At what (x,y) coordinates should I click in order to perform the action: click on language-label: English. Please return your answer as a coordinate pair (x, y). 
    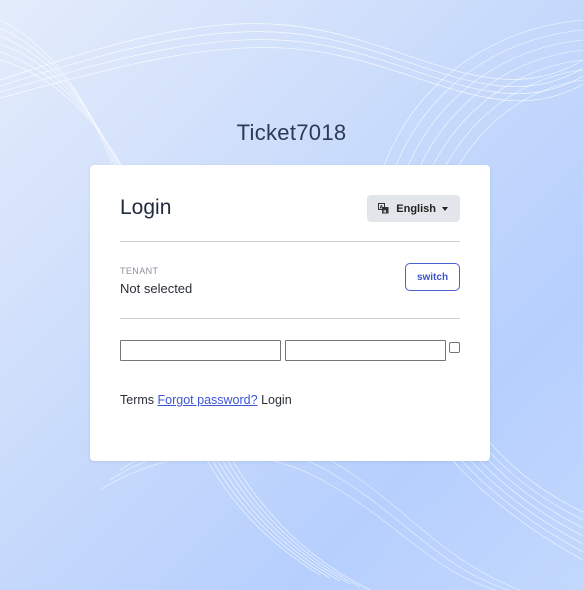
    Looking at the image, I should click on (416, 208).